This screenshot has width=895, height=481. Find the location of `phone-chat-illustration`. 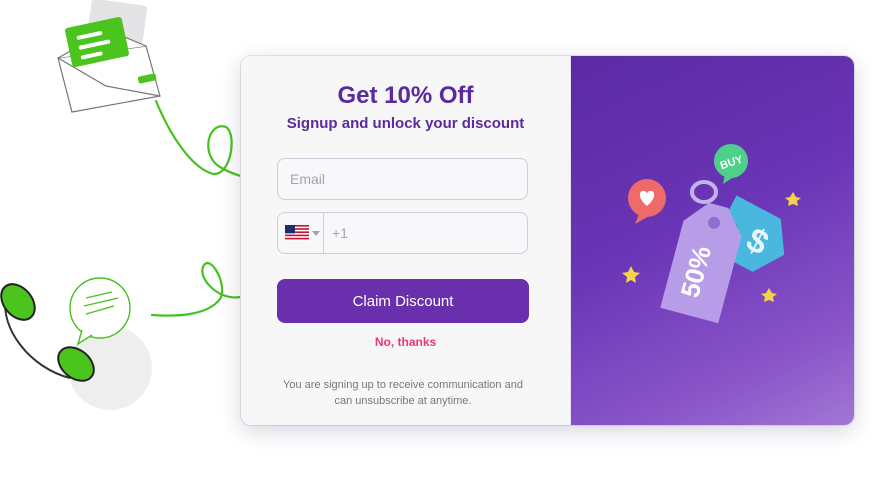

phone-chat-illustration is located at coordinates (76, 343).